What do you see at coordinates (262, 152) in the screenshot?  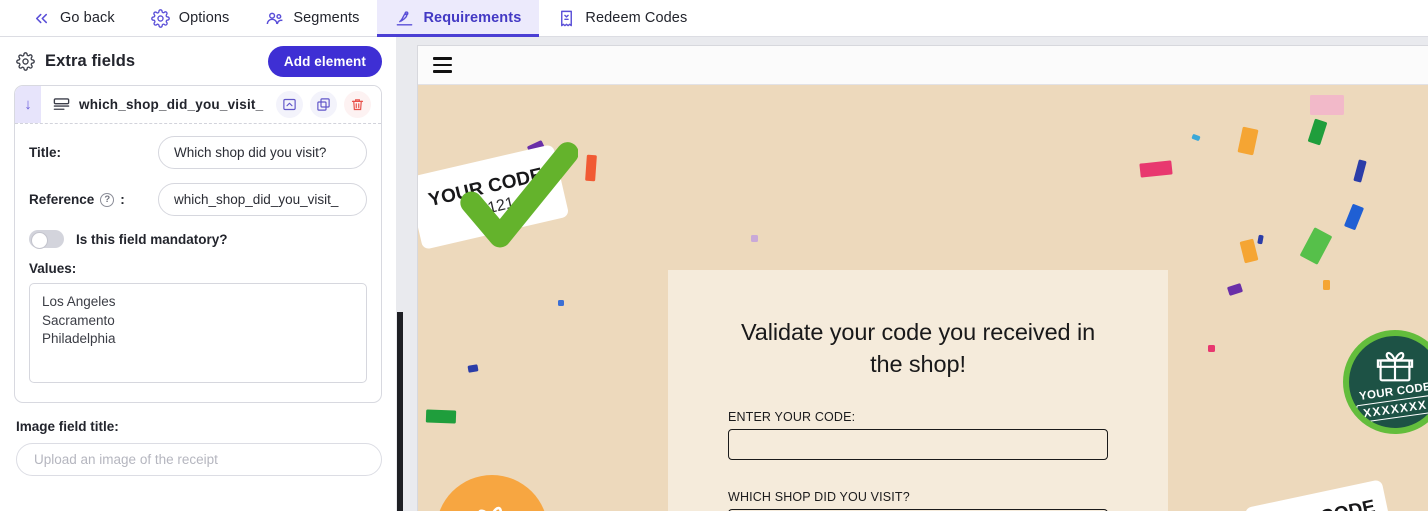 I see `title-input` at bounding box center [262, 152].